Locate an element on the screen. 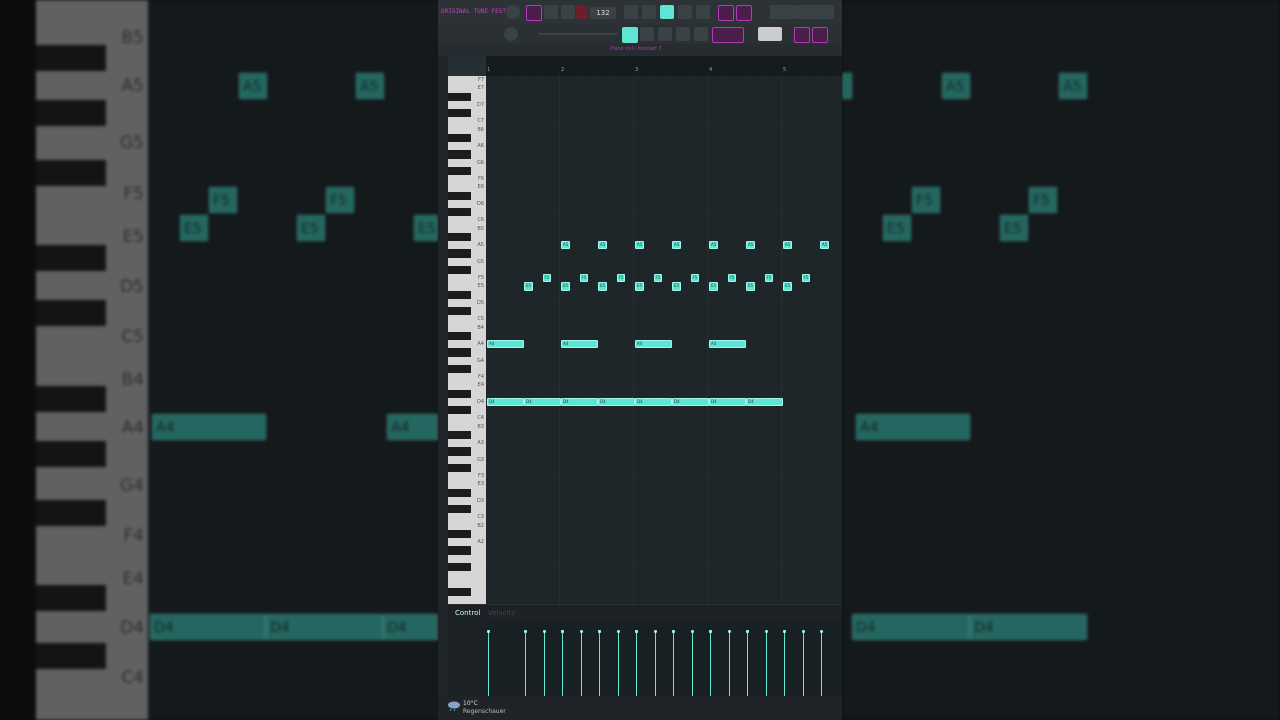  pattern-selector is located at coordinates (728, 35).